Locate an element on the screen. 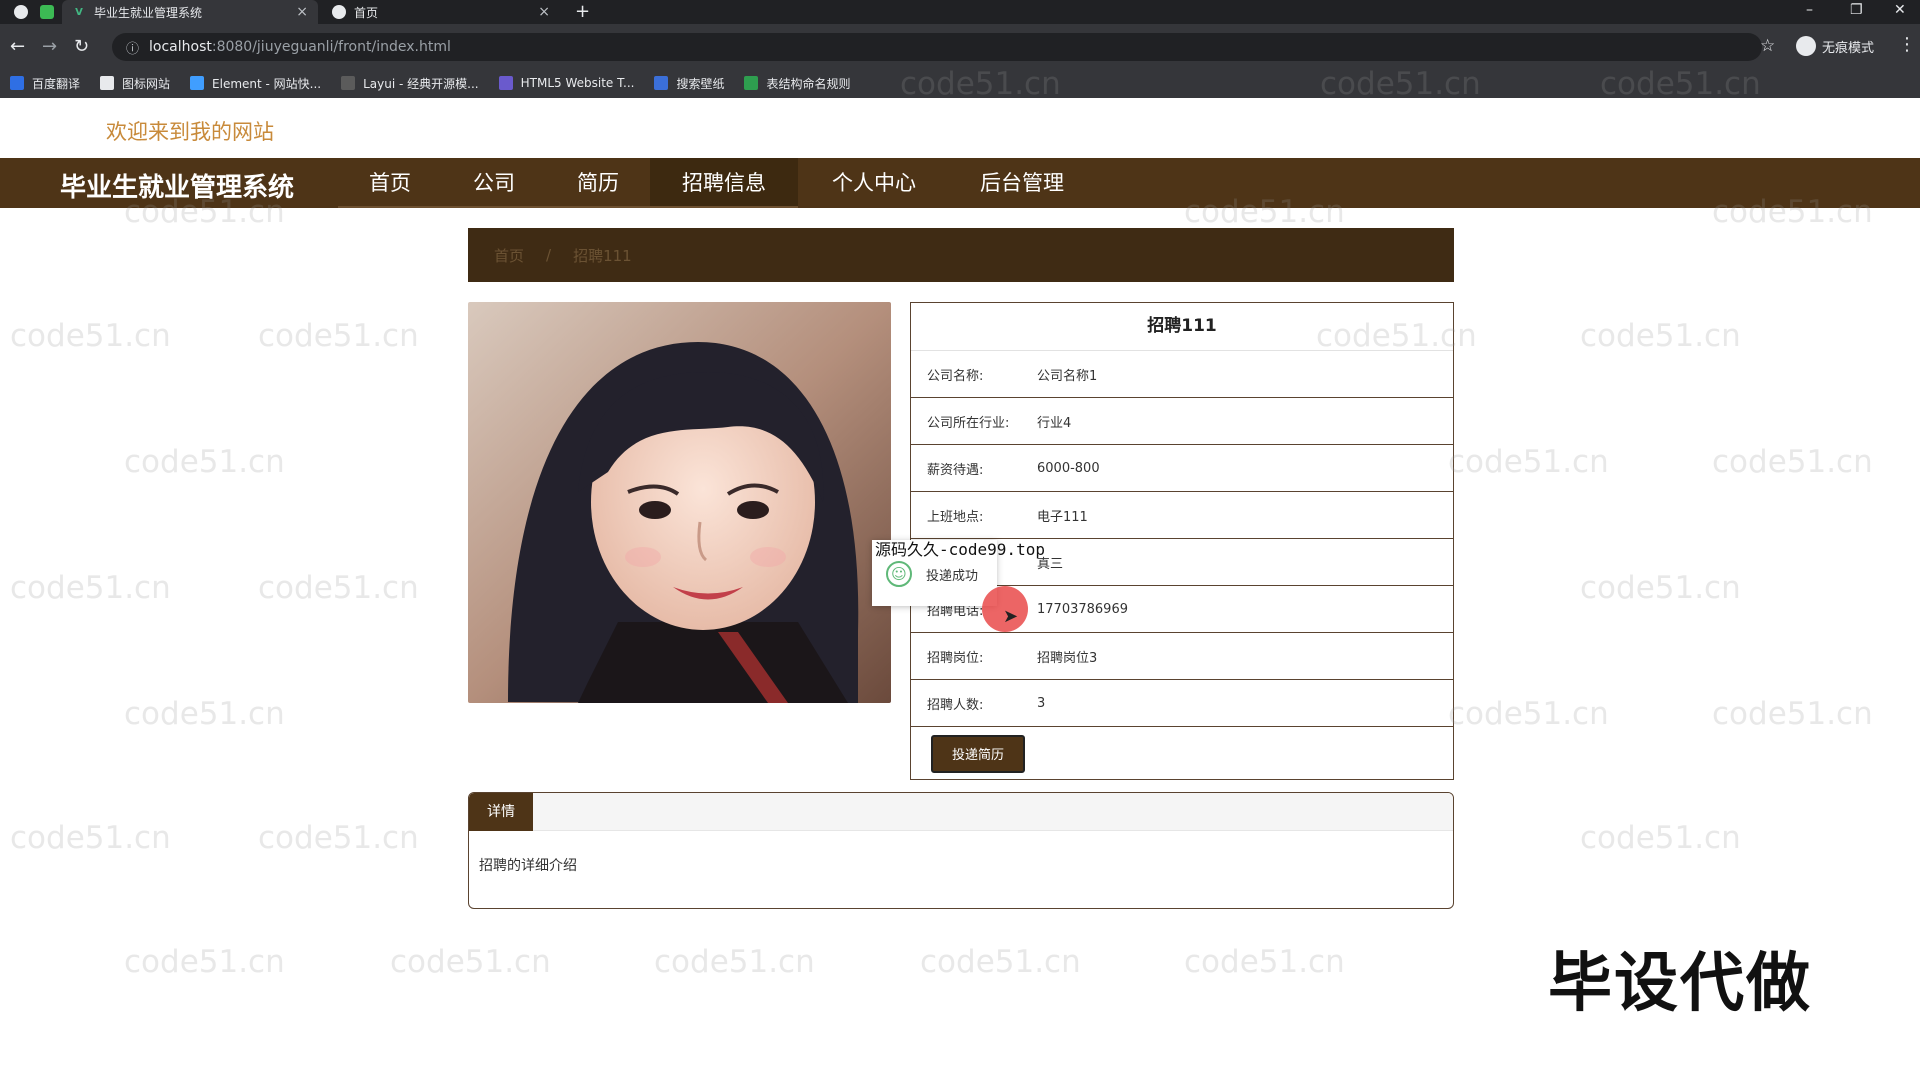 The width and height of the screenshot is (1920, 1072). bookmark-label: 百度翻译 is located at coordinates (56, 83).